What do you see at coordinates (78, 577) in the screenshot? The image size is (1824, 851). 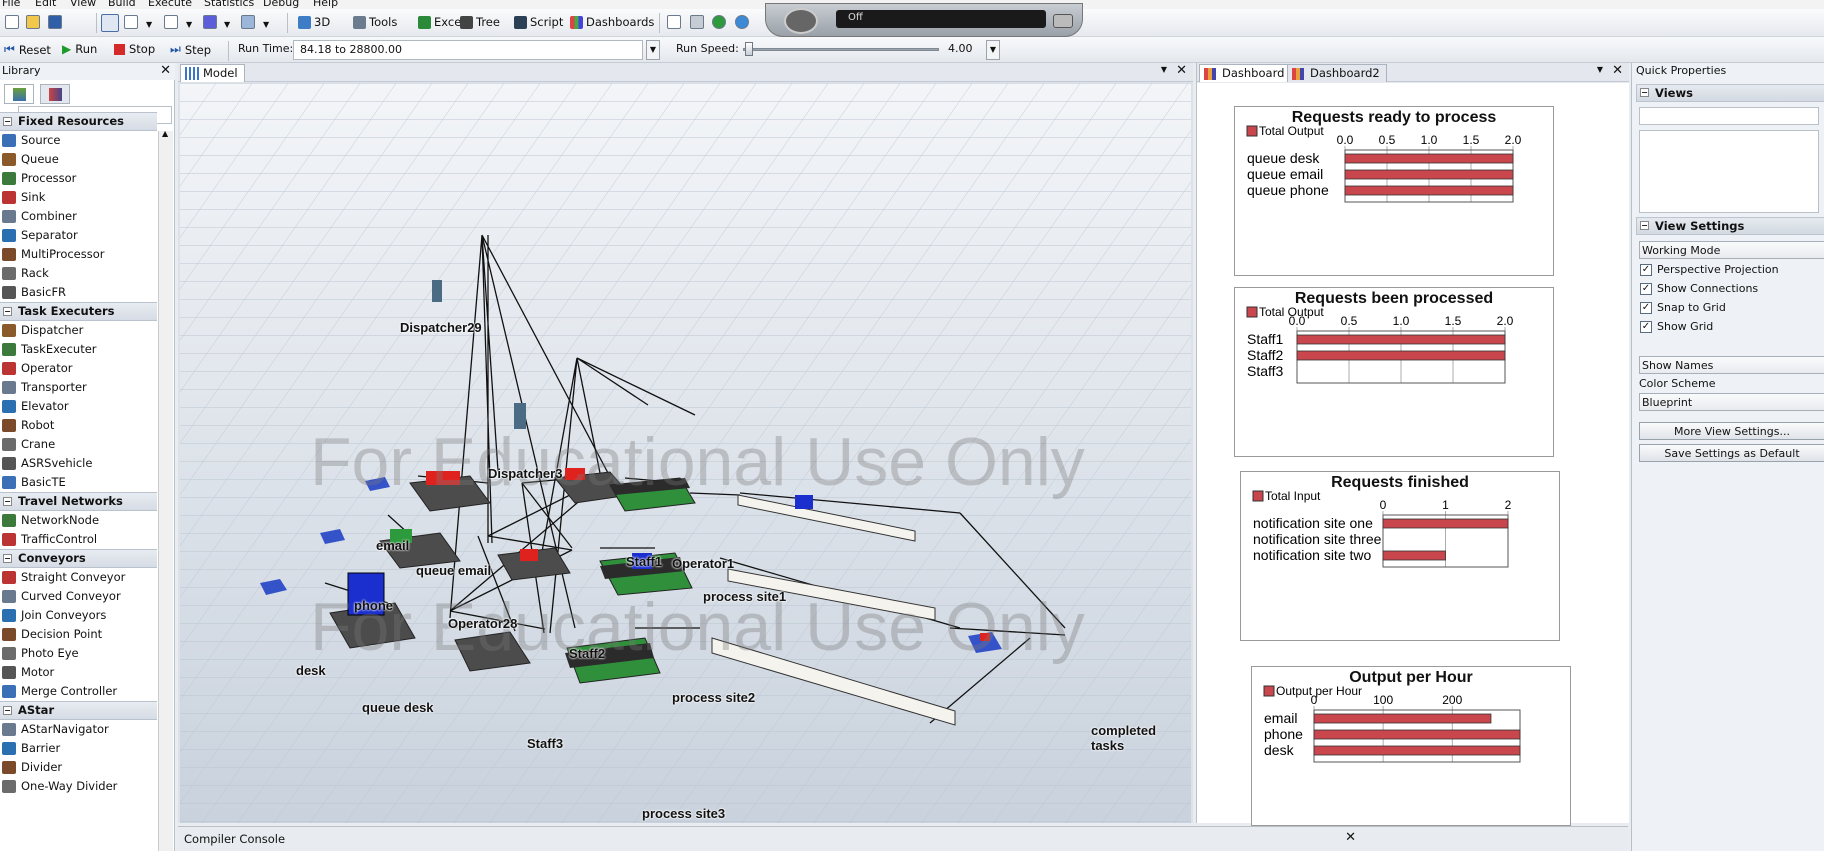 I see `library-item: Straight Conveyor` at bounding box center [78, 577].